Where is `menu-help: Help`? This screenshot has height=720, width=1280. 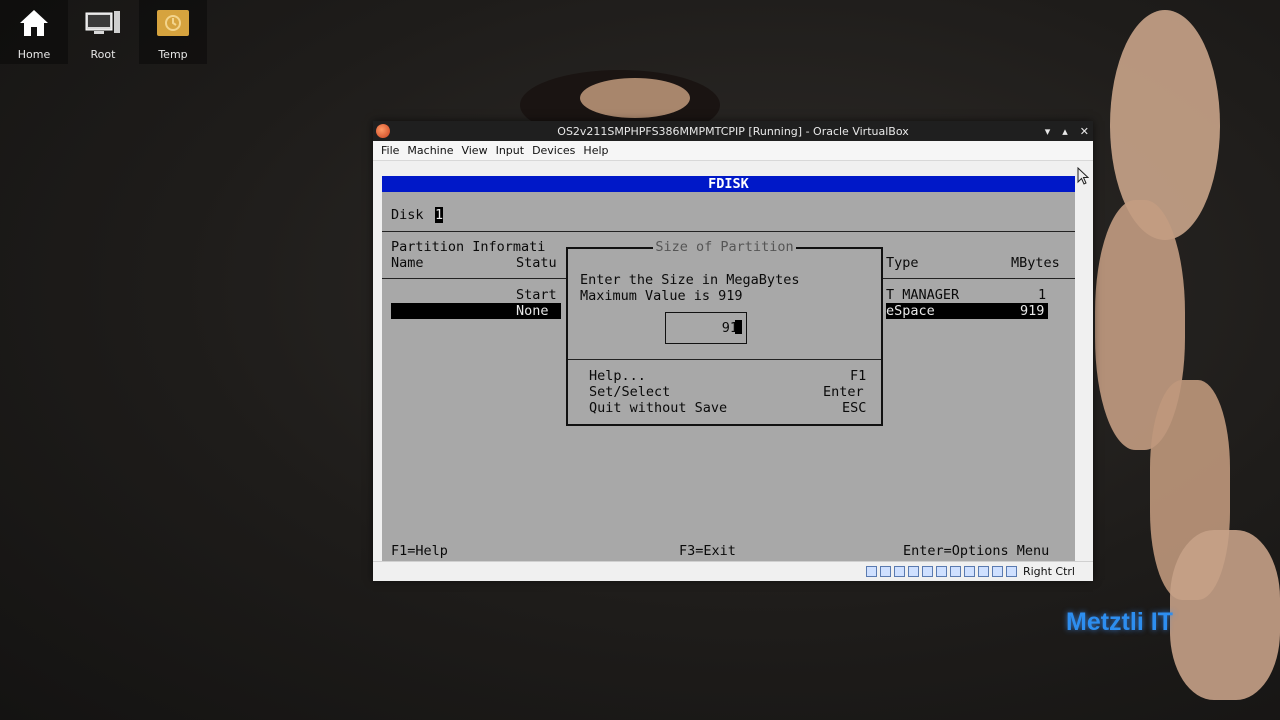 menu-help: Help is located at coordinates (595, 150).